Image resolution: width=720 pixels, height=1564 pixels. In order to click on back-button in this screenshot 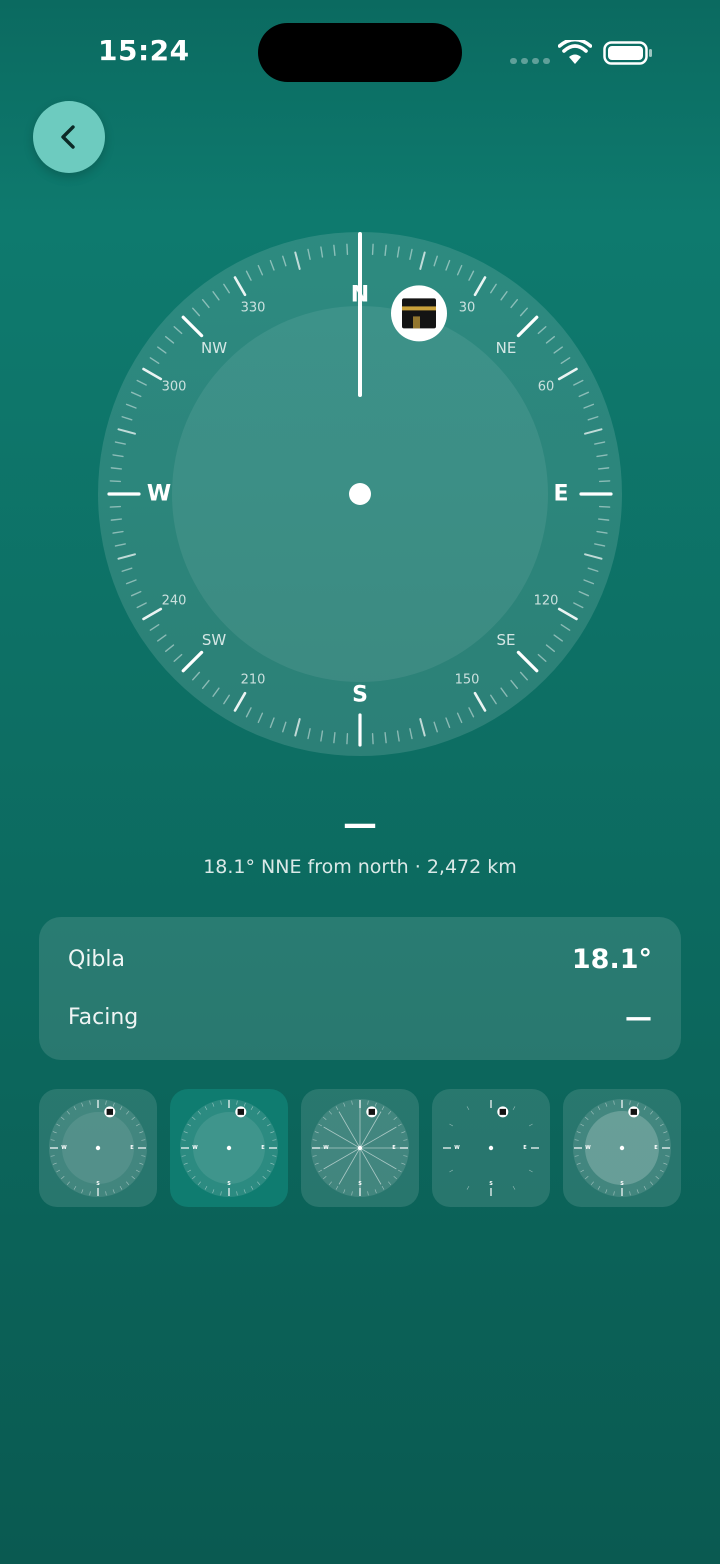, I will do `click(69, 137)`.